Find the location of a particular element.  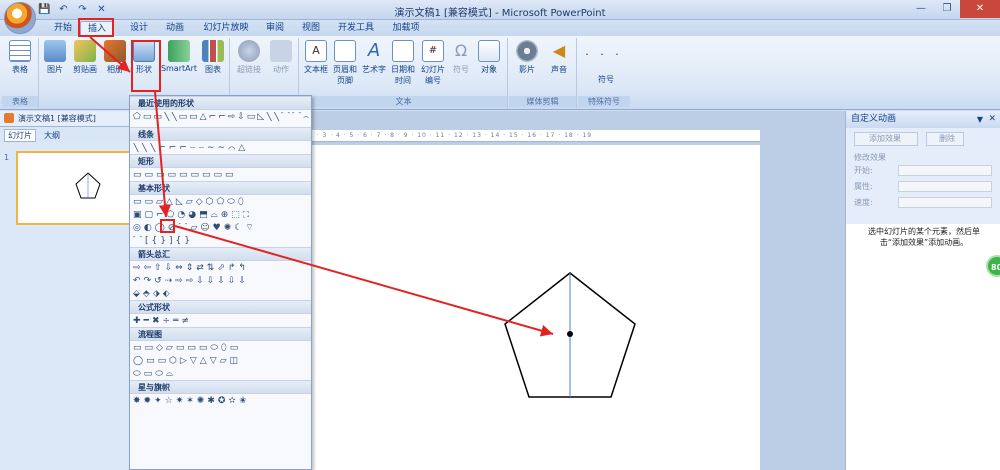

remove-button: 删除 is located at coordinates (945, 139).